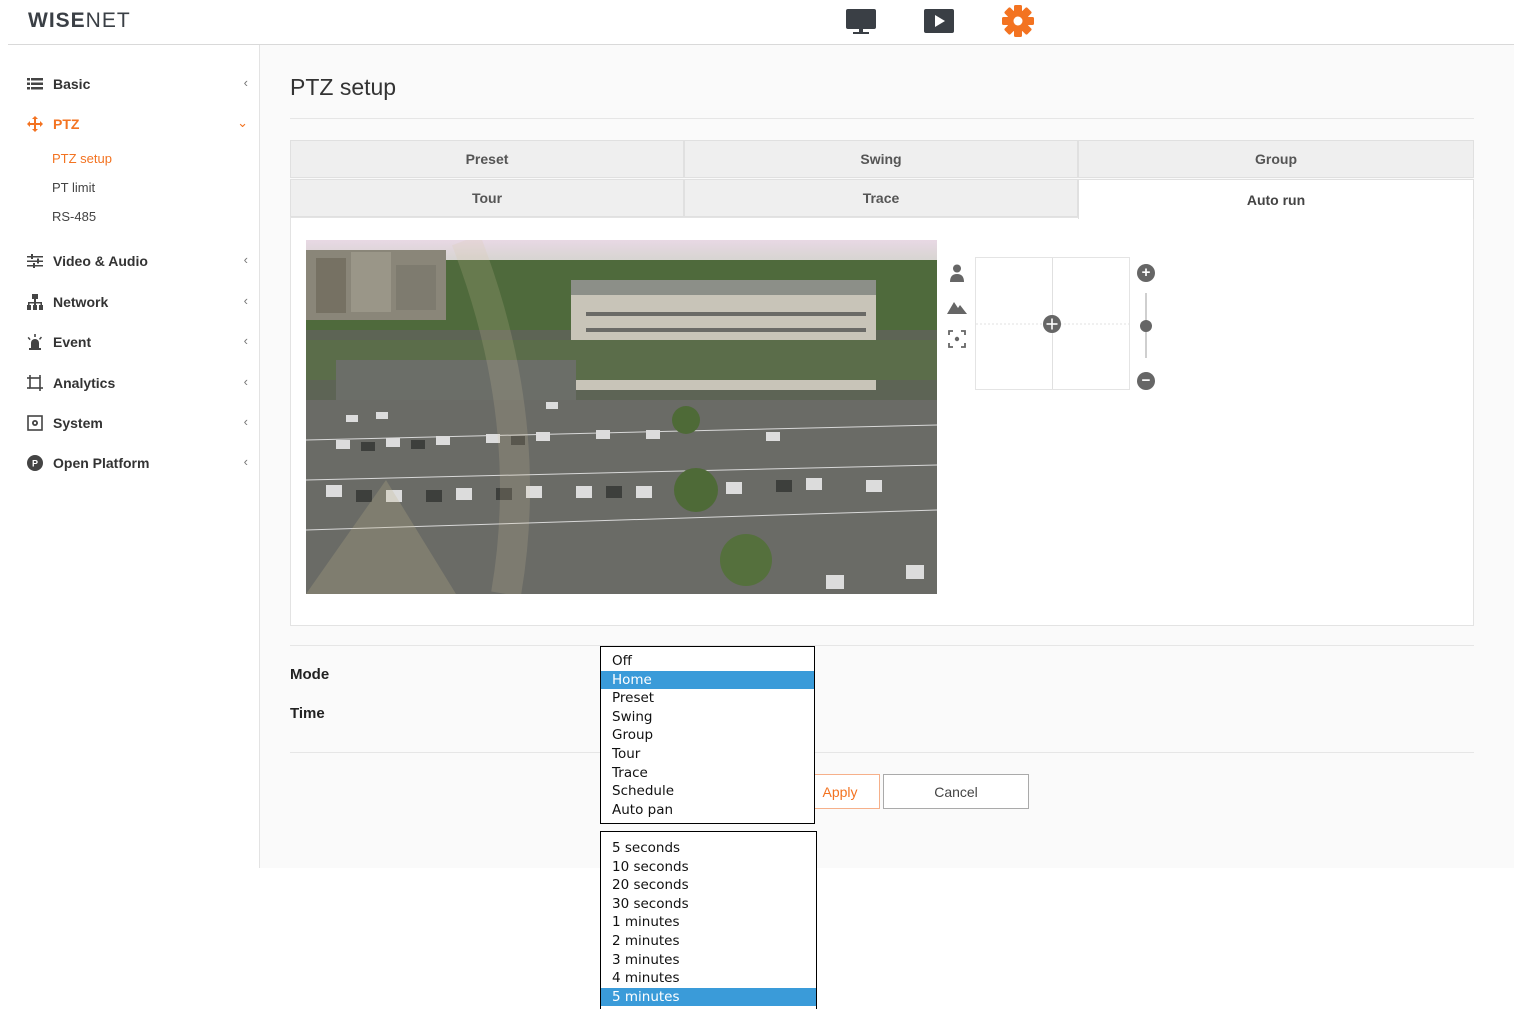  I want to click on time-option-selected: 5 minutes, so click(708, 997).